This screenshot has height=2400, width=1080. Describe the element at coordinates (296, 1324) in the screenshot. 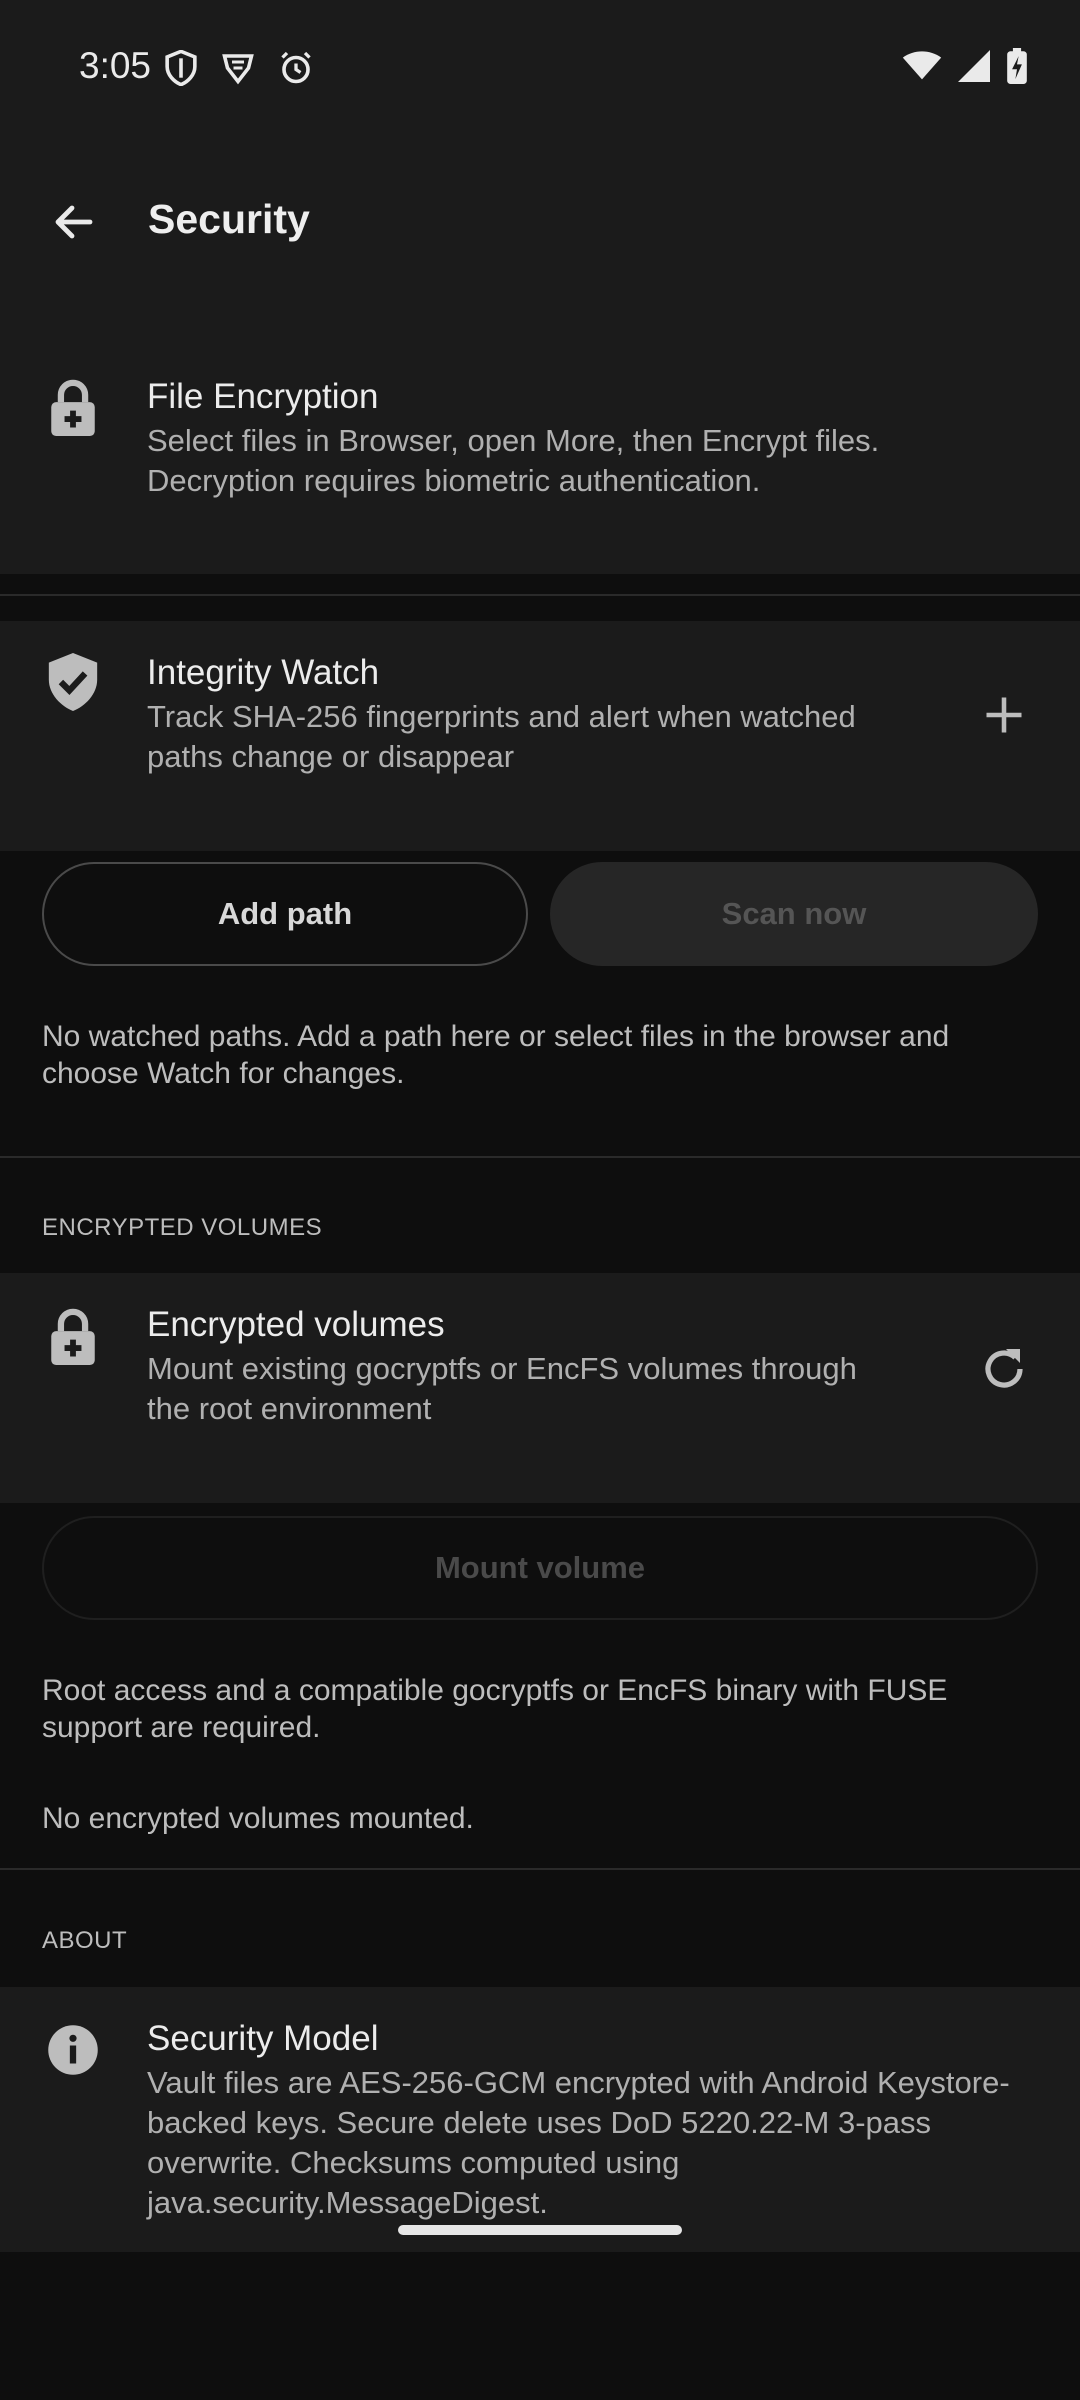

I see `encrypted-volumes-title: Encrypted volumes` at that location.